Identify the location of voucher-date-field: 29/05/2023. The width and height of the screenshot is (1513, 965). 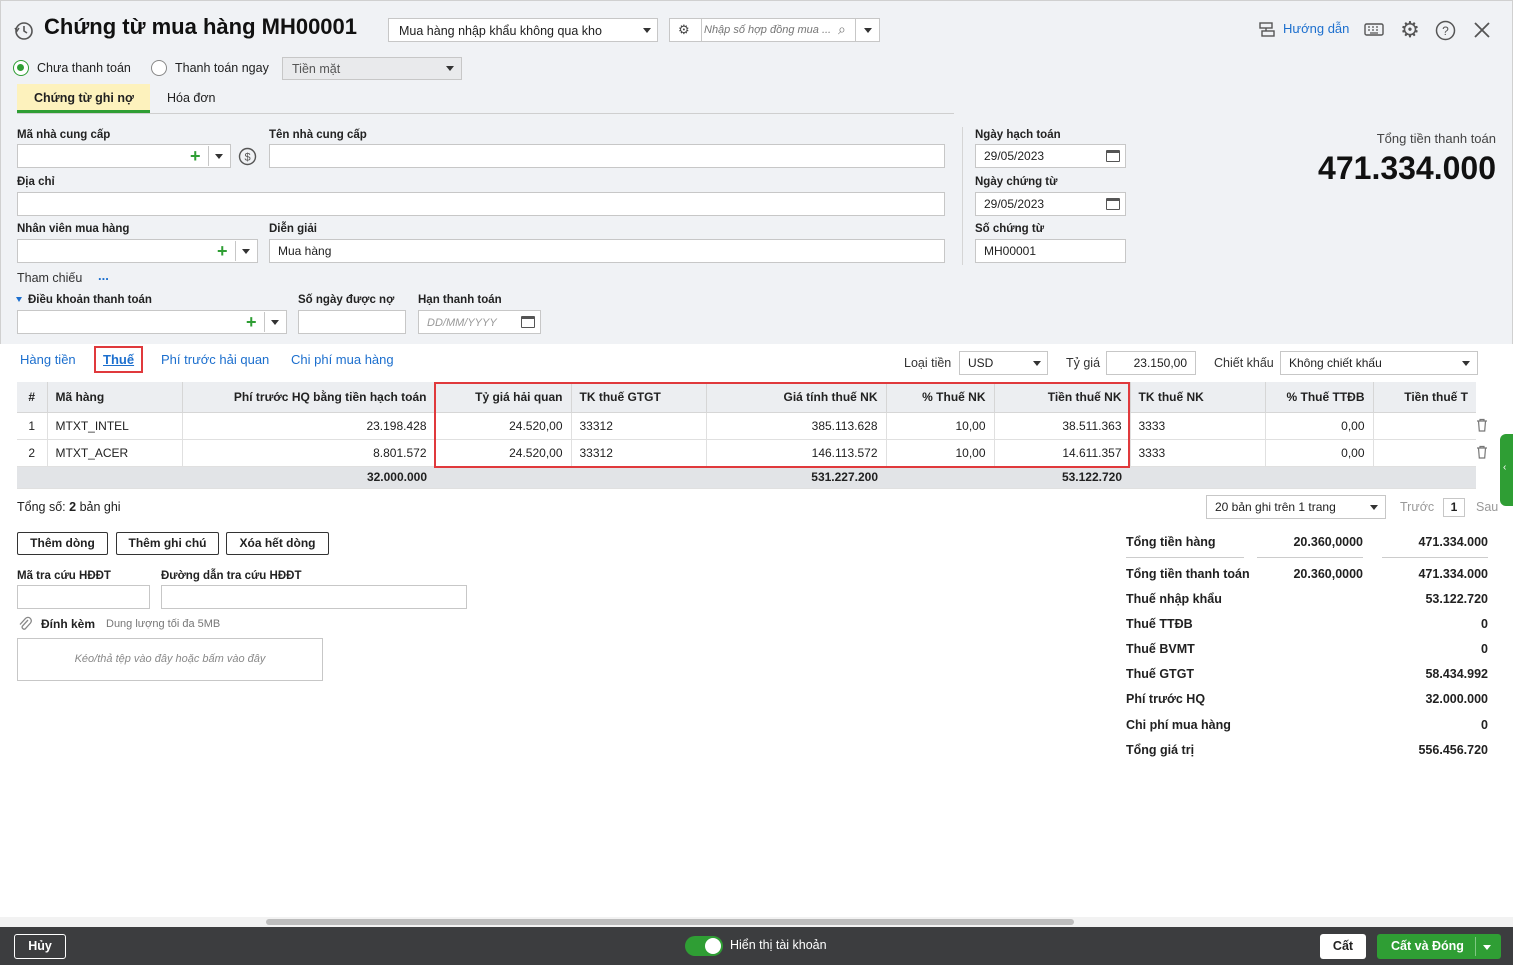
(1050, 204).